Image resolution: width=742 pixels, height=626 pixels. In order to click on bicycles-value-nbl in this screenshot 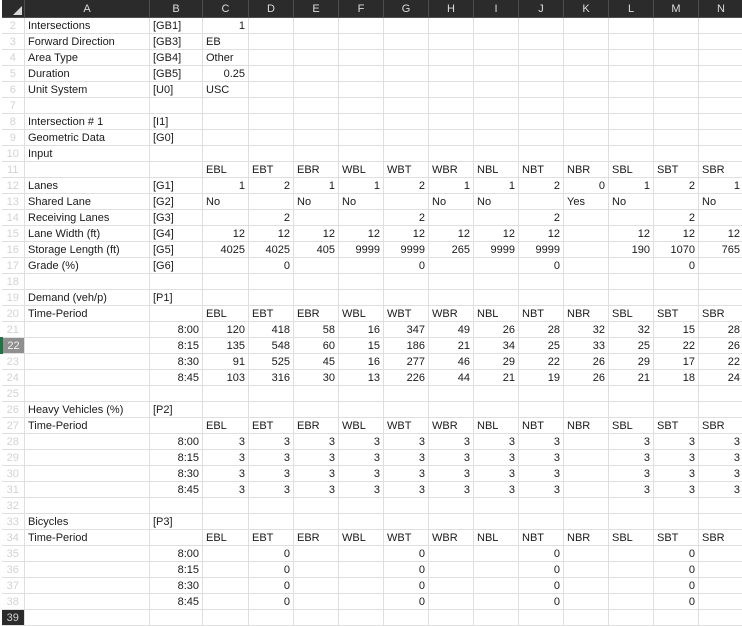, I will do `click(496, 570)`.